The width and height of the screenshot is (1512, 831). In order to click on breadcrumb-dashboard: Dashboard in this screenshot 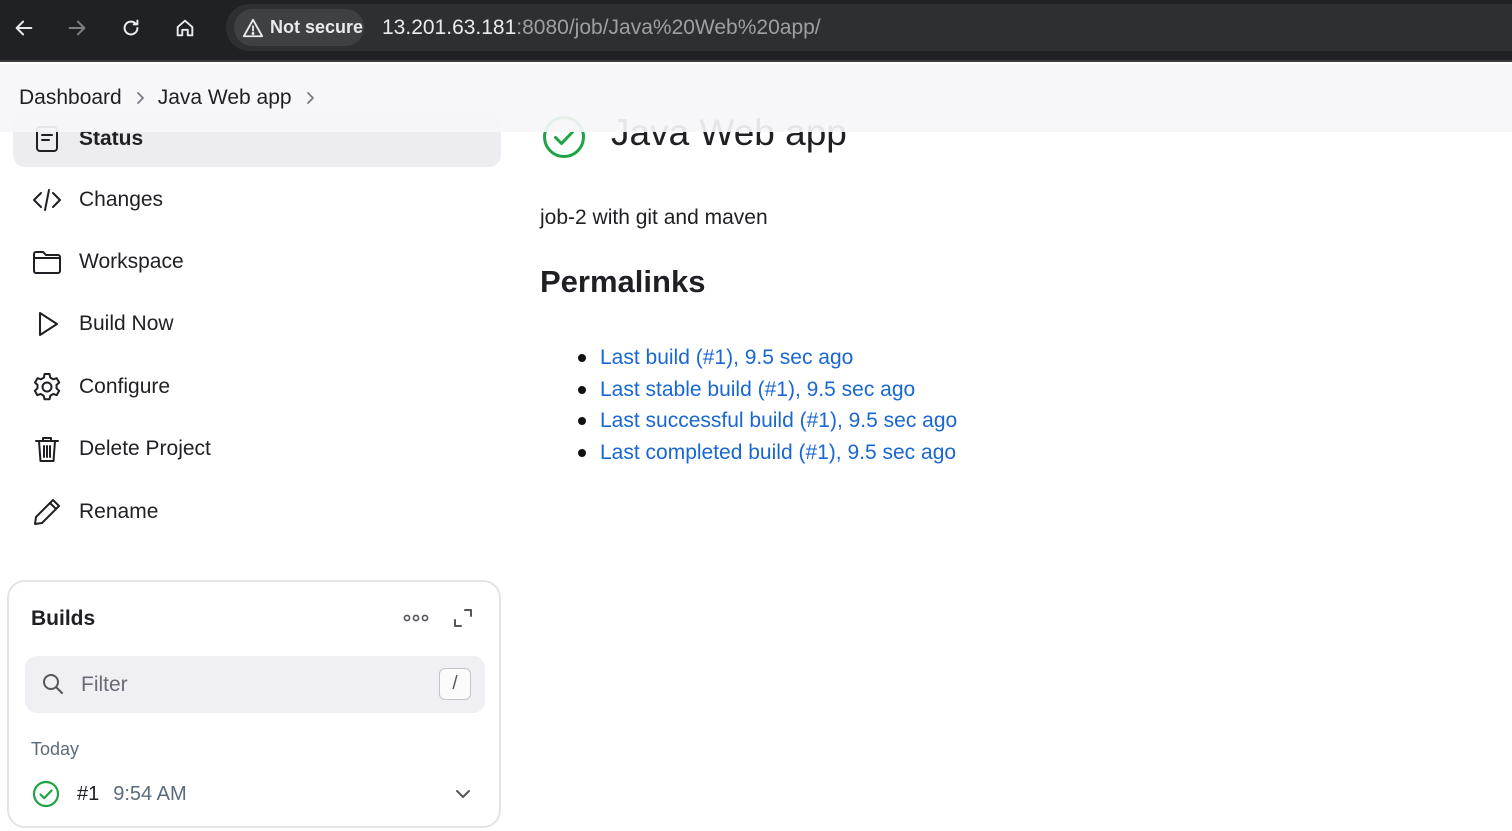, I will do `click(70, 98)`.